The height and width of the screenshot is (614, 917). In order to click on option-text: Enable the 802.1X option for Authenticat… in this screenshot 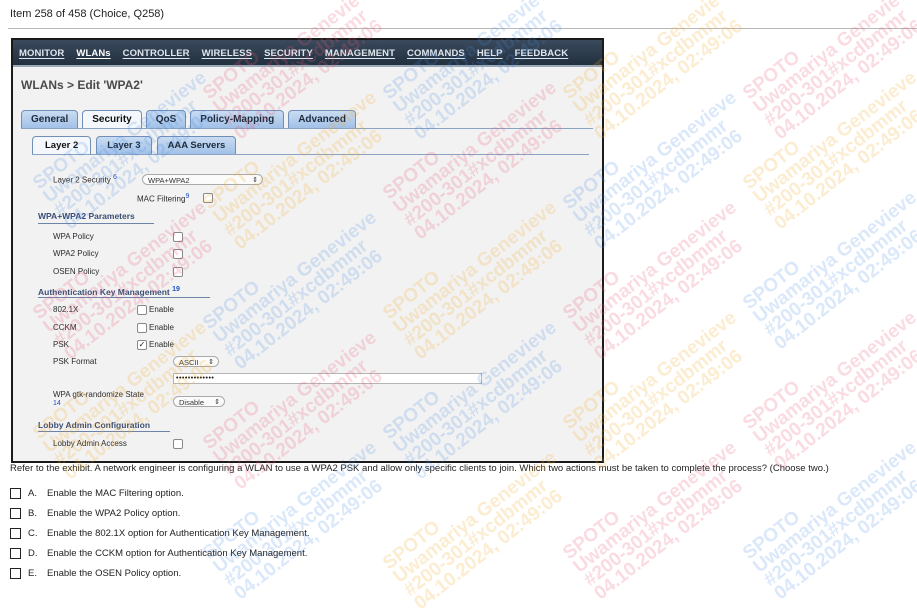, I will do `click(178, 533)`.